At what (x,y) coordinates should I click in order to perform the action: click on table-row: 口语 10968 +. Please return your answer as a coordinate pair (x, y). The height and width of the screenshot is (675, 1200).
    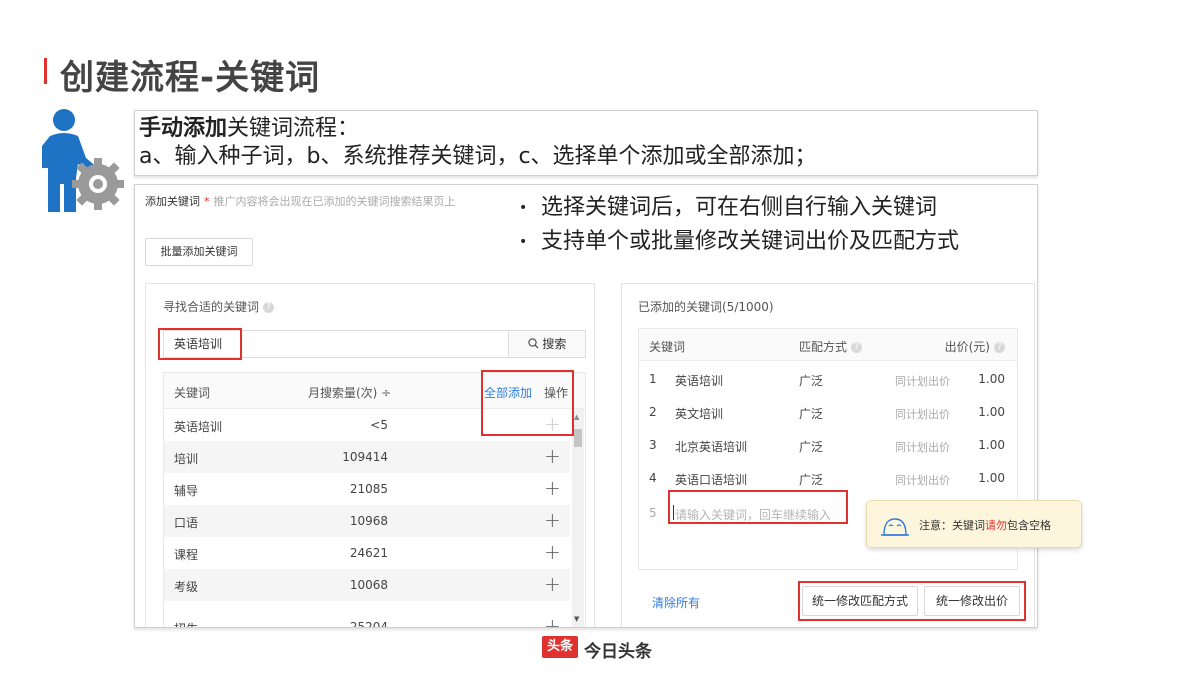
    Looking at the image, I should click on (367, 521).